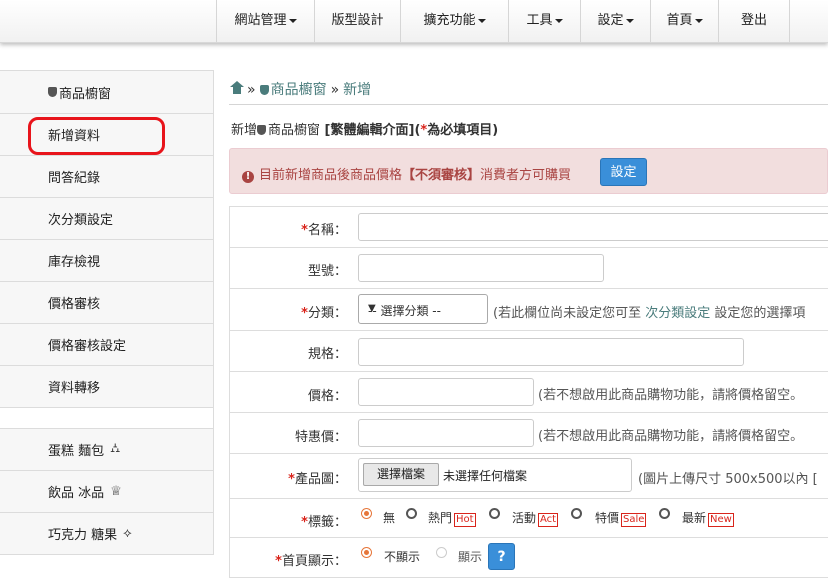 Image resolution: width=828 pixels, height=582 pixels. I want to click on spec-label: 規格：, so click(327, 354).